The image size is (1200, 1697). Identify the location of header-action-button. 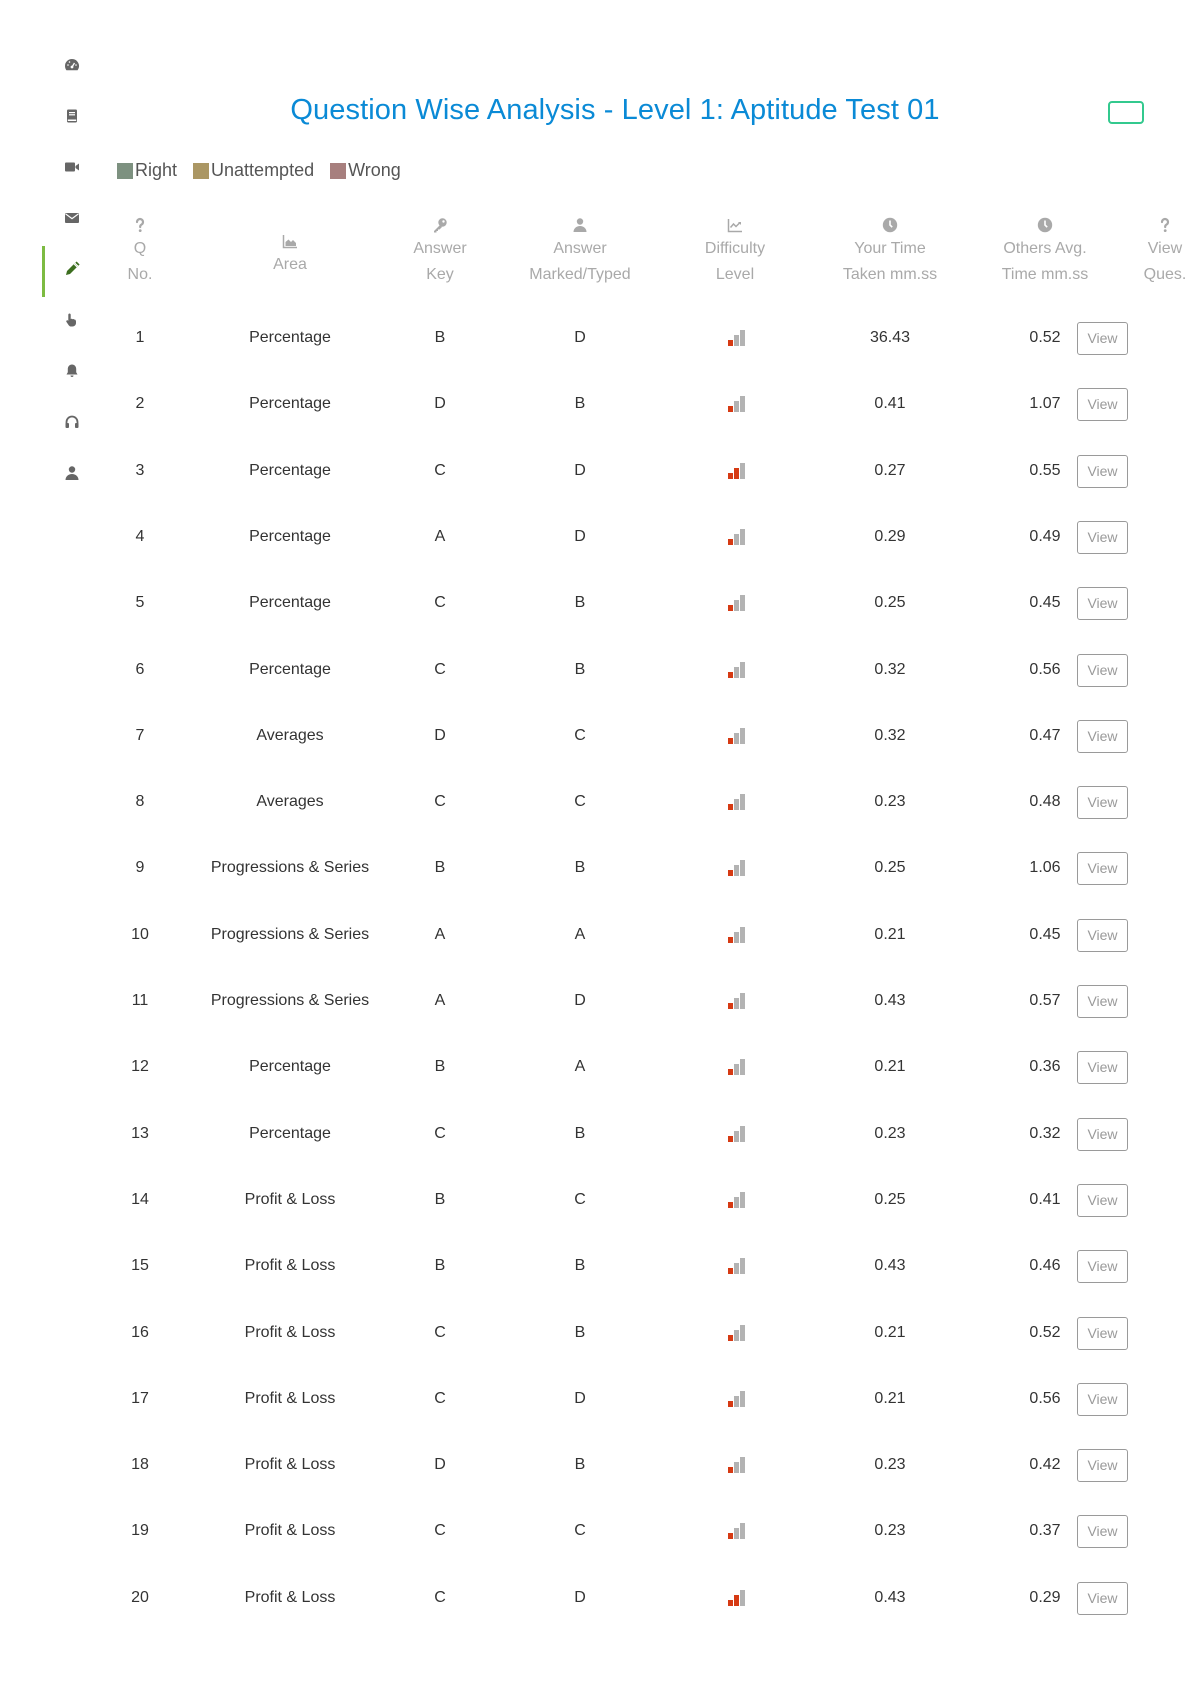
(1126, 112).